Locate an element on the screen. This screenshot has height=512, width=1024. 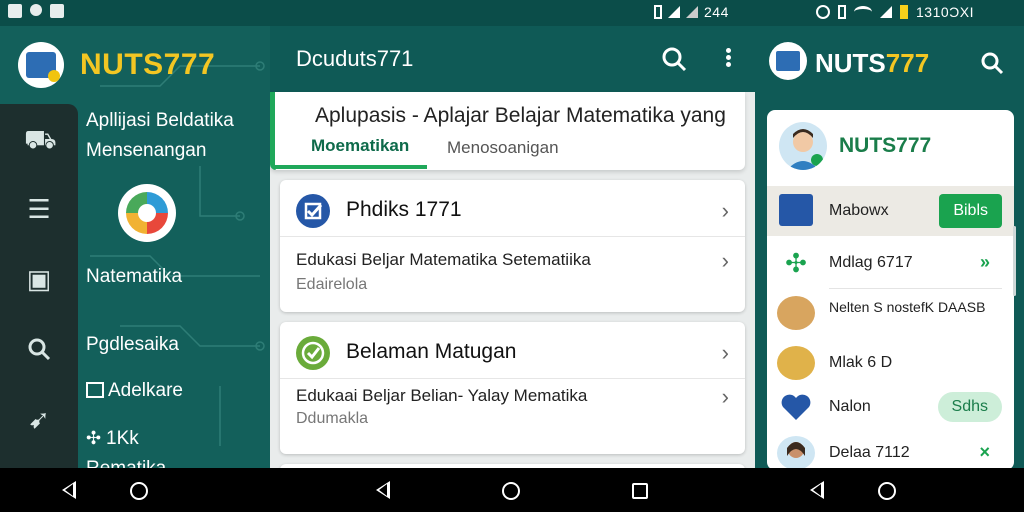
chart-icon is located at coordinates (796, 210).